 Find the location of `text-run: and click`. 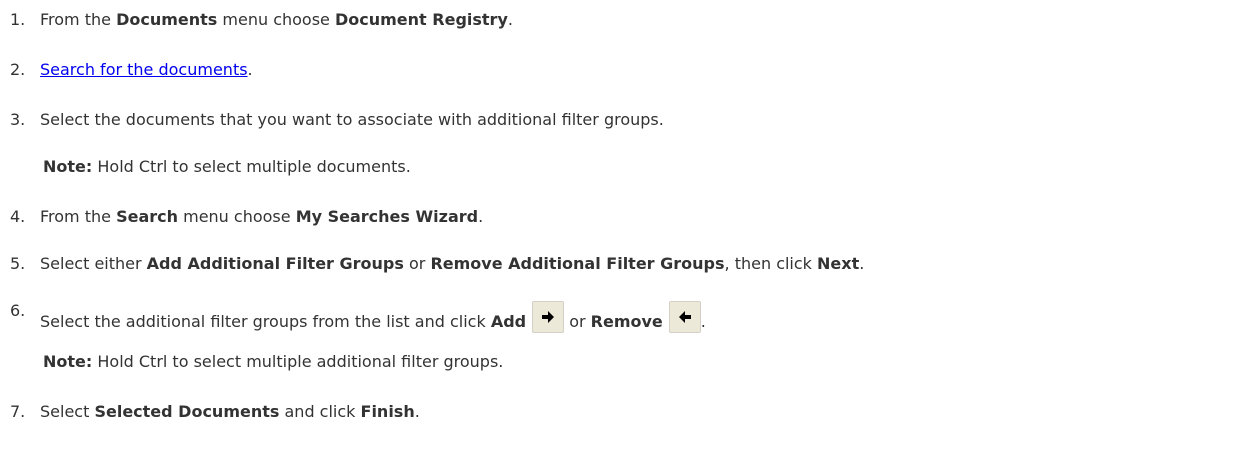

text-run: and click is located at coordinates (320, 411).